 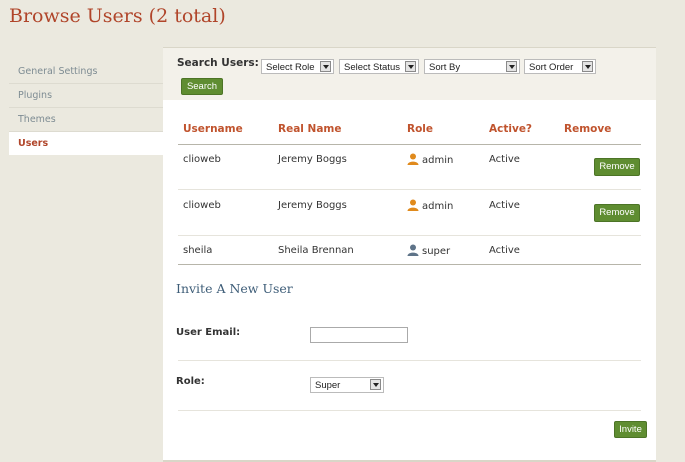 What do you see at coordinates (316, 250) in the screenshot?
I see `real-name-cell: Sheila Brennan` at bounding box center [316, 250].